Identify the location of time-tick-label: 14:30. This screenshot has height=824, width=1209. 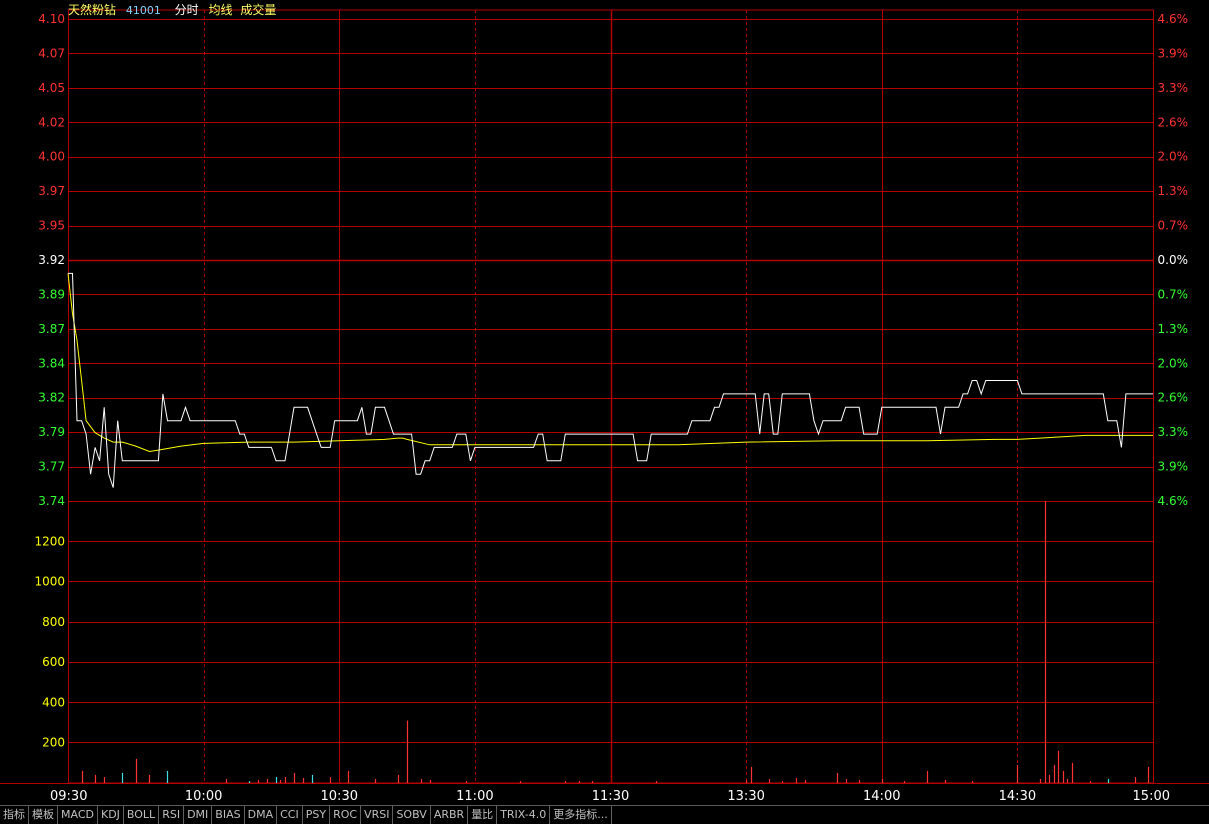
(1017, 796).